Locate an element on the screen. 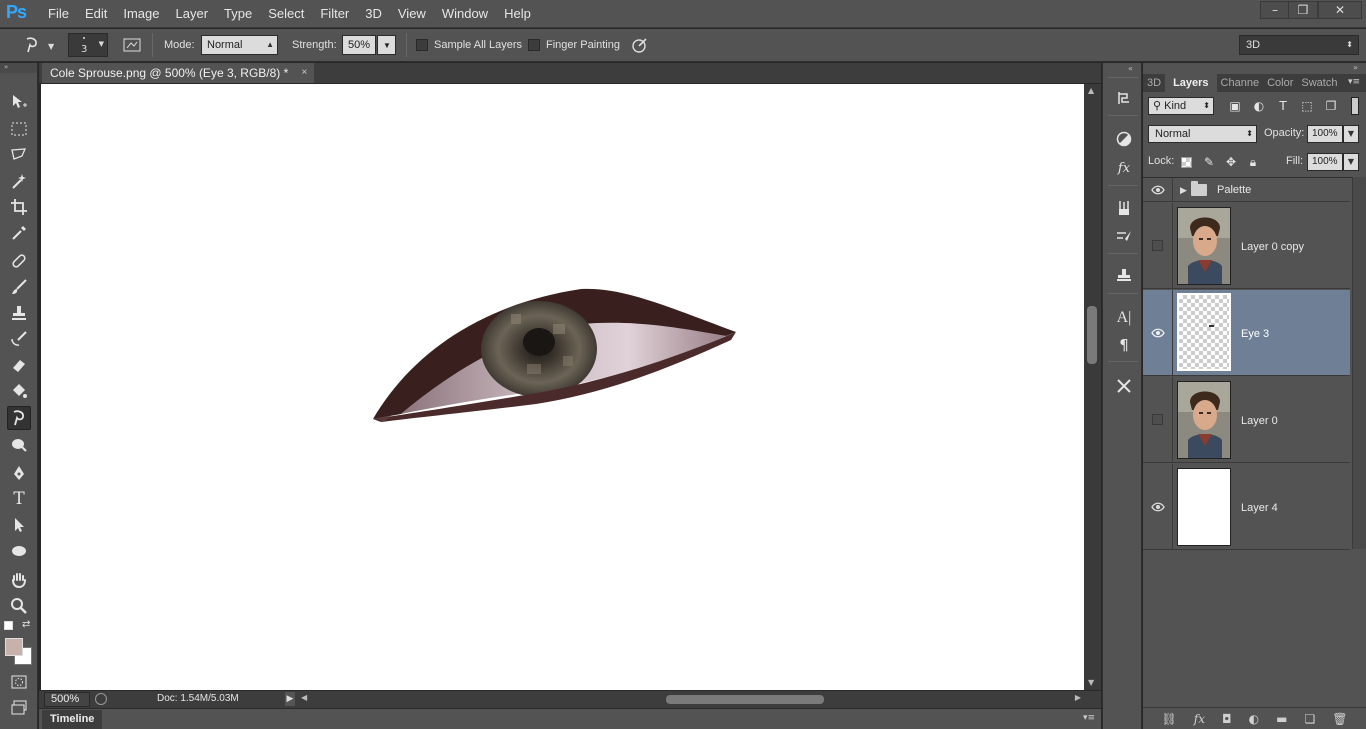 This screenshot has height=729, width=1366. hand-tool-icon is located at coordinates (19, 580).